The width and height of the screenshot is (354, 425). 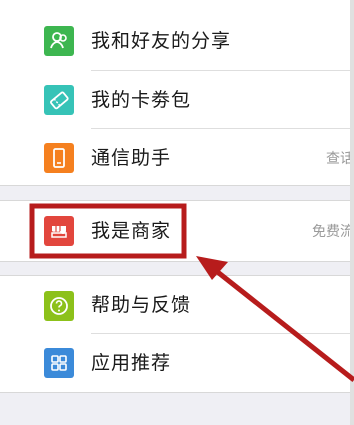 What do you see at coordinates (161, 41) in the screenshot?
I see `menu-item-share-label: 我和好友的分享` at bounding box center [161, 41].